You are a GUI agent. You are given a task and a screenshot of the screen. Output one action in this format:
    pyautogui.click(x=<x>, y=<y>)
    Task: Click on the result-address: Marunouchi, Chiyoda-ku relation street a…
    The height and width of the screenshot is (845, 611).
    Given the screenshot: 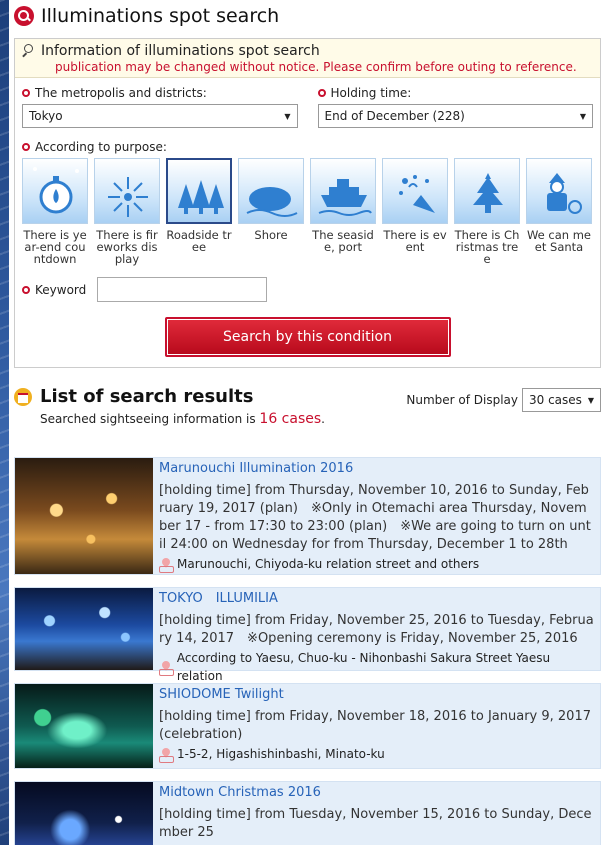 What is the action you would take?
    pyautogui.click(x=328, y=564)
    